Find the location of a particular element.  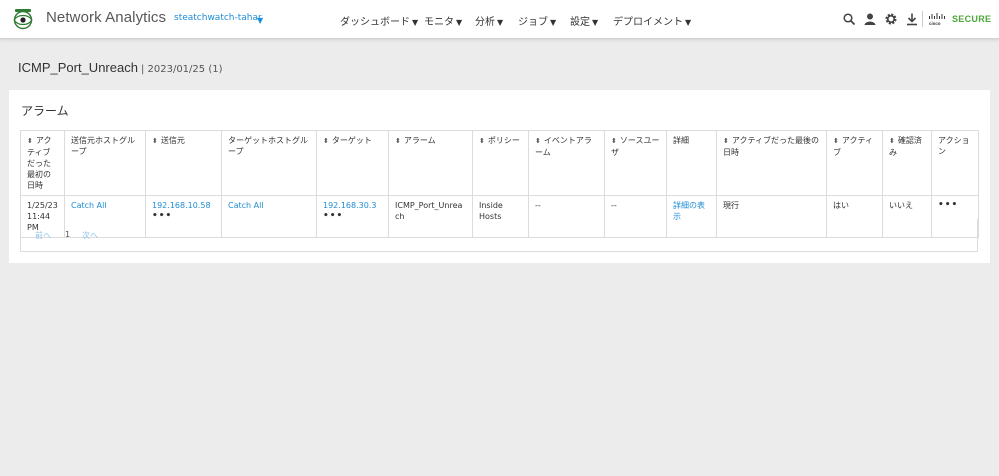

column-header-active: ⬍ アクティブ is located at coordinates (854, 163).